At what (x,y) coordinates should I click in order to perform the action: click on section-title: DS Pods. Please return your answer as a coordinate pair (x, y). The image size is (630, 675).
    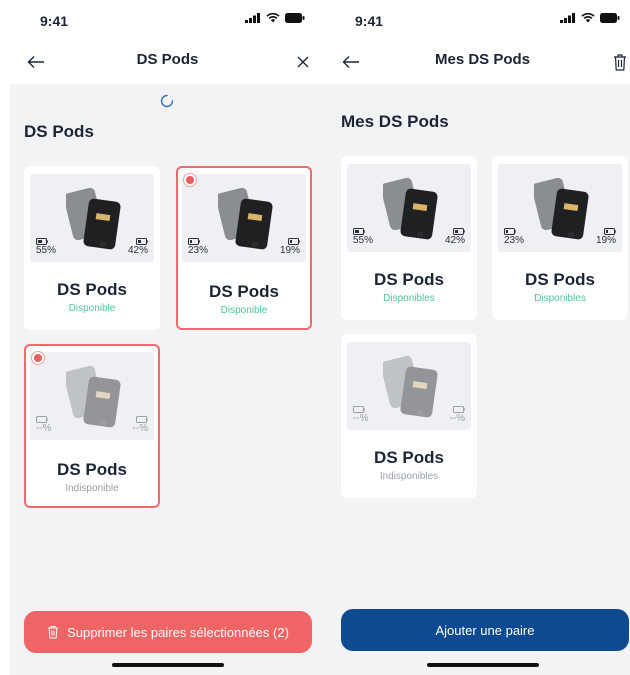
    Looking at the image, I should click on (59, 131).